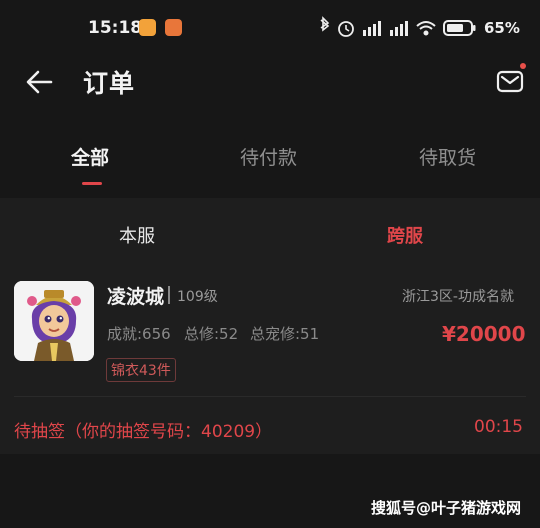 The width and height of the screenshot is (540, 528). I want to click on unread-dot, so click(523, 66).